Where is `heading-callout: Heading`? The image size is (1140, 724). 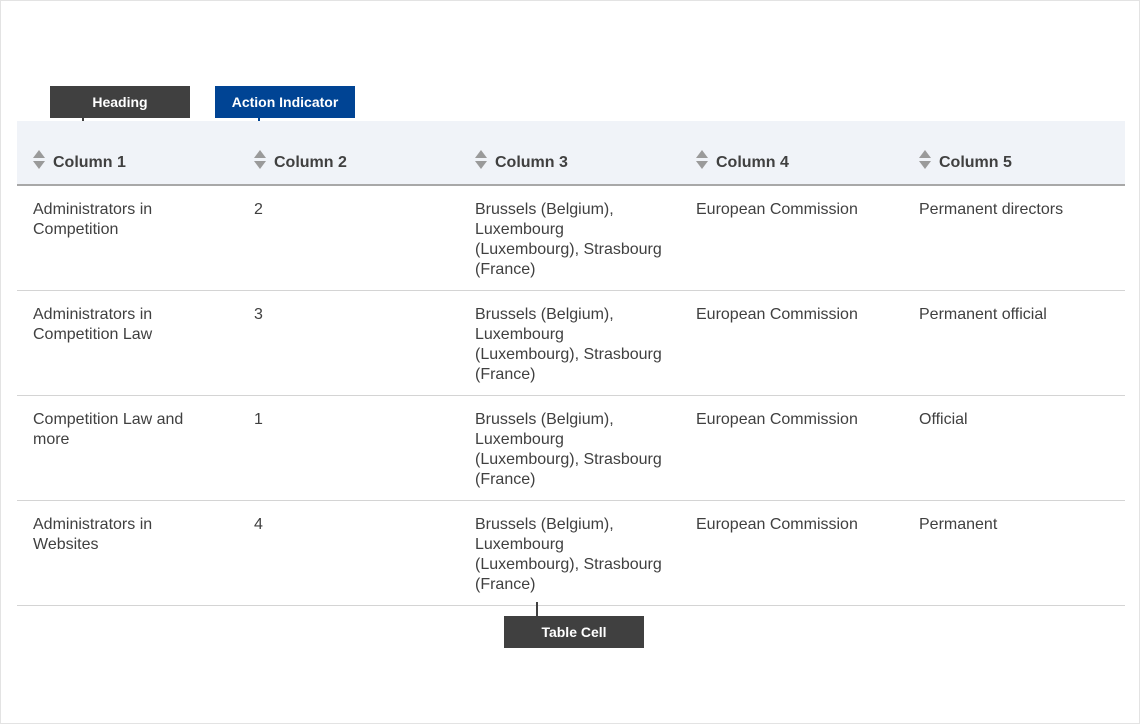
heading-callout: Heading is located at coordinates (120, 102).